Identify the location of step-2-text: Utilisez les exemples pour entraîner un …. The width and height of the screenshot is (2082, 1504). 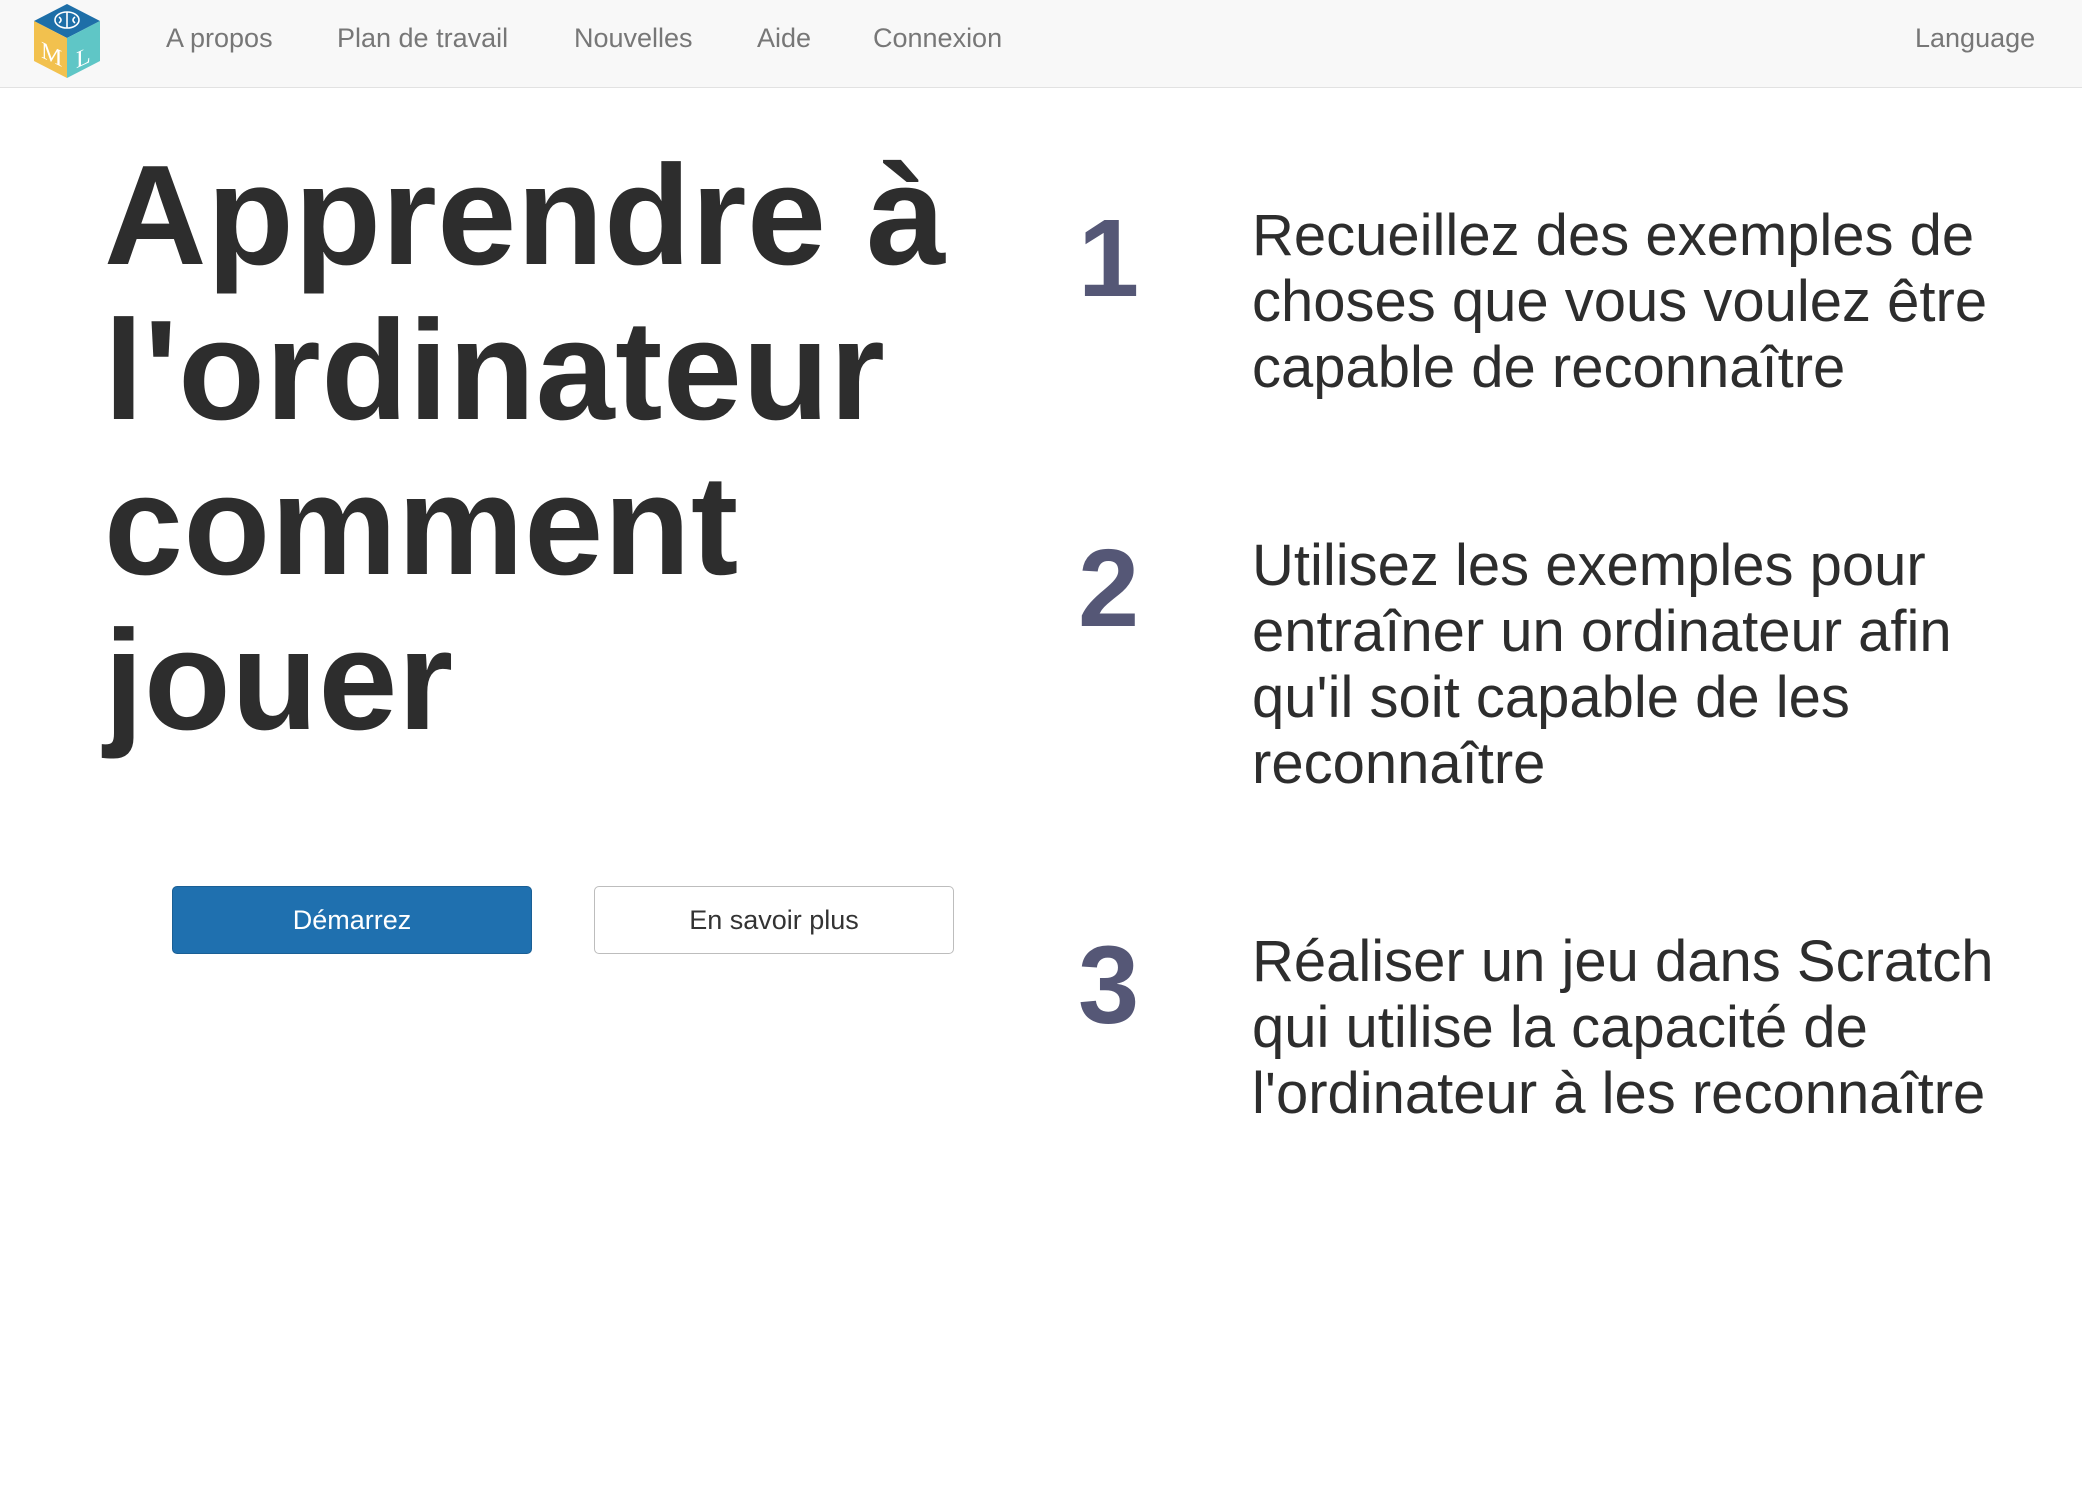
(1602, 664).